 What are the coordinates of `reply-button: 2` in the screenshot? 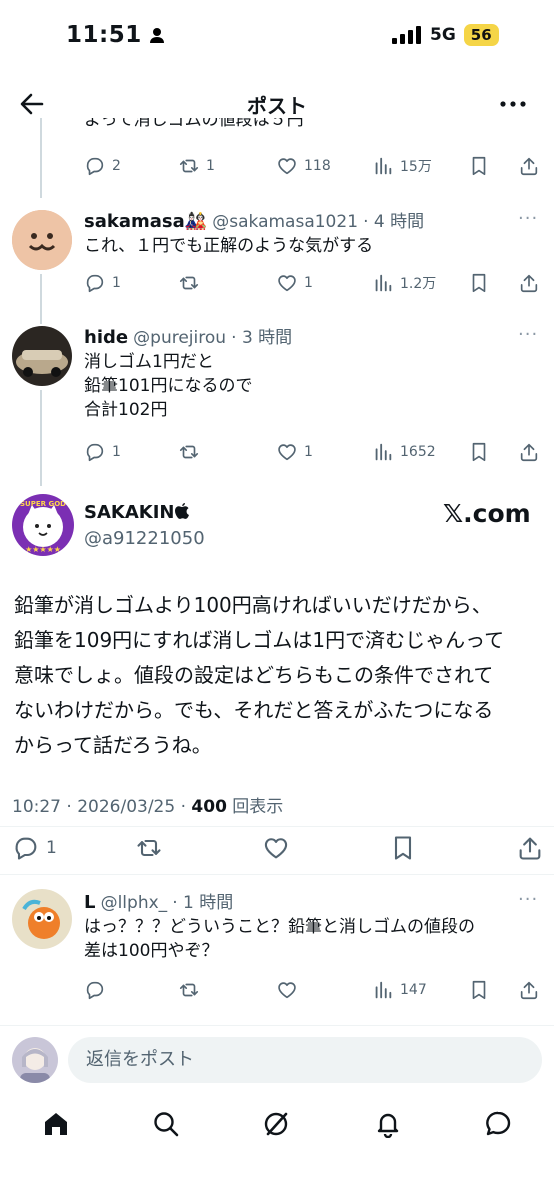 It's located at (102, 166).